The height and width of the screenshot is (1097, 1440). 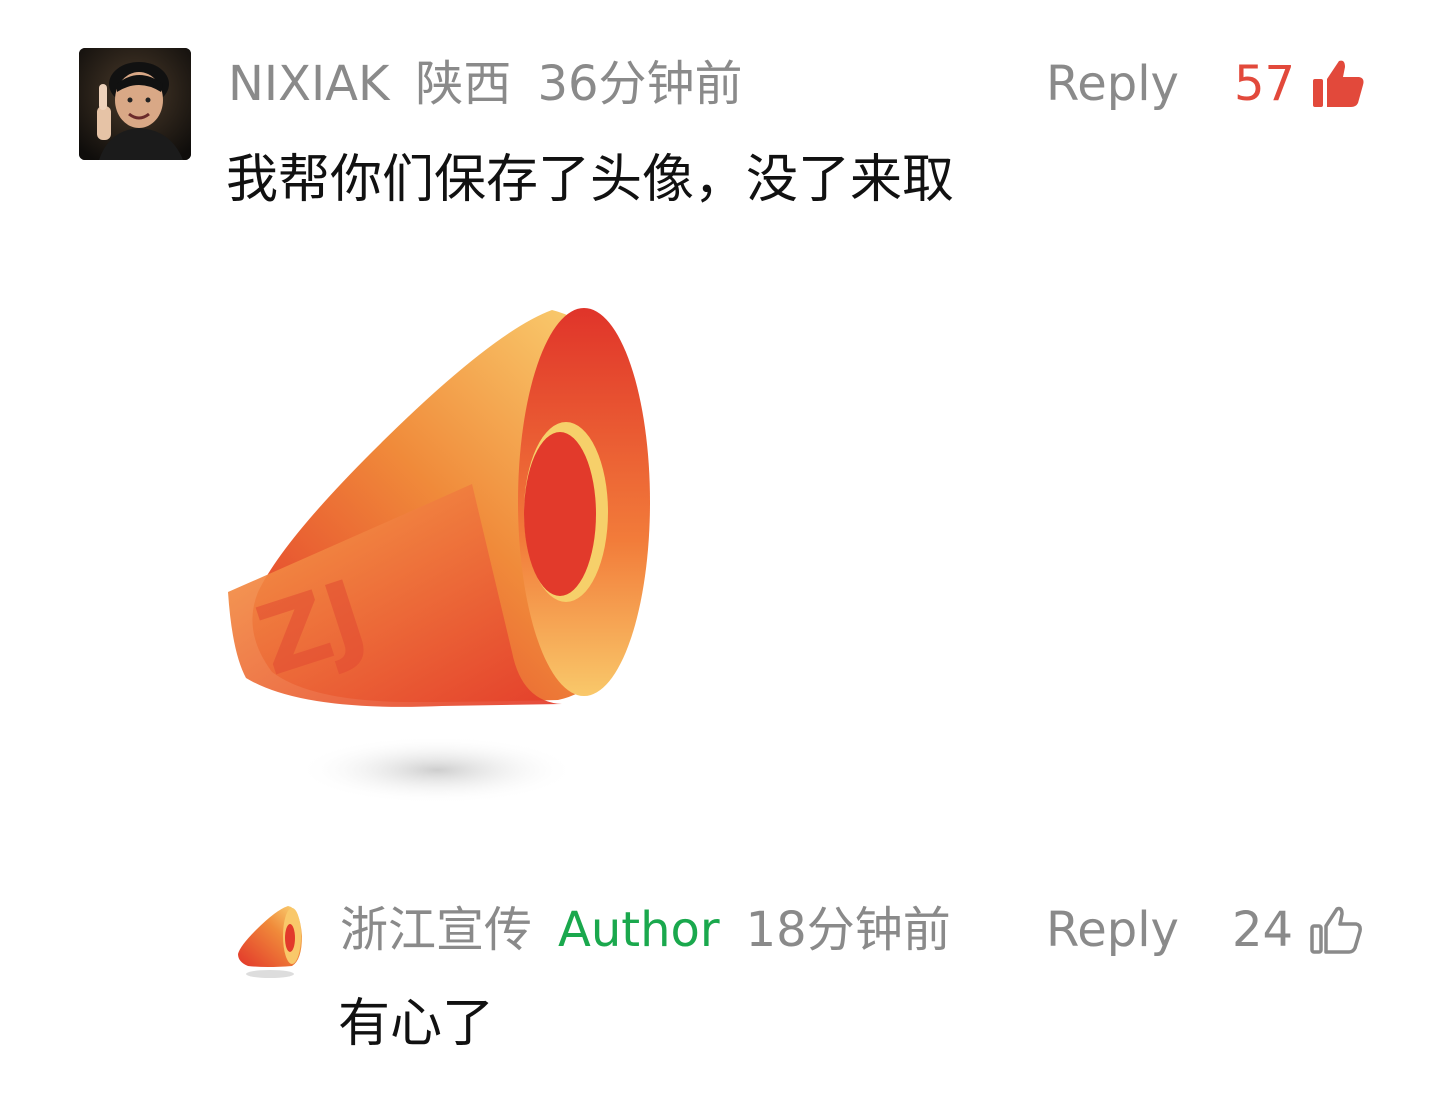 I want to click on username: 浙江宣传, so click(x=436, y=930).